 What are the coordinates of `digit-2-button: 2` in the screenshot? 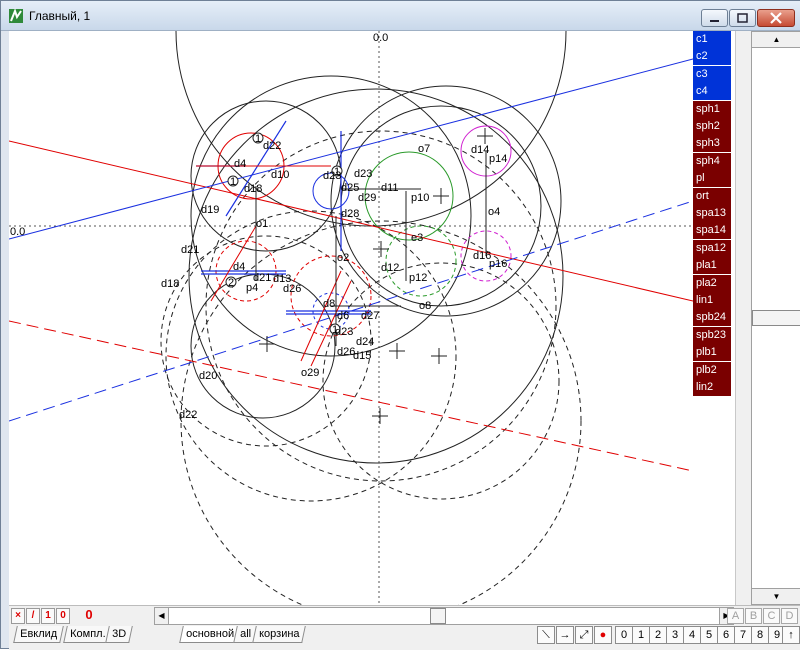 It's located at (658, 635).